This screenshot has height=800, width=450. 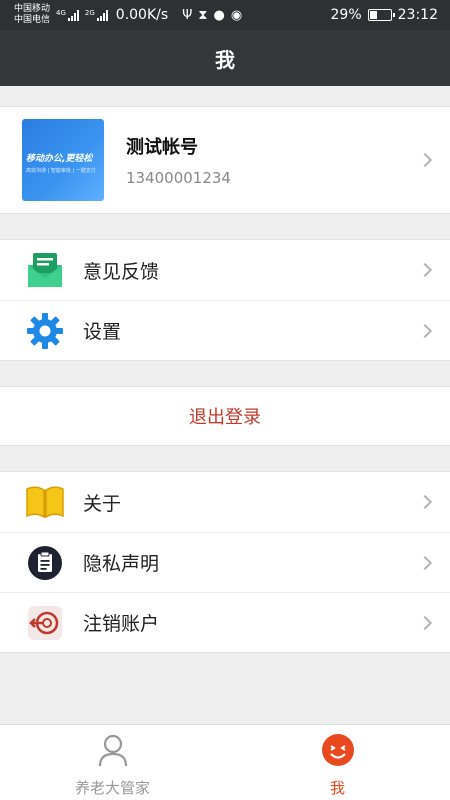 I want to click on hourglass-icon: ⧗, so click(x=203, y=15).